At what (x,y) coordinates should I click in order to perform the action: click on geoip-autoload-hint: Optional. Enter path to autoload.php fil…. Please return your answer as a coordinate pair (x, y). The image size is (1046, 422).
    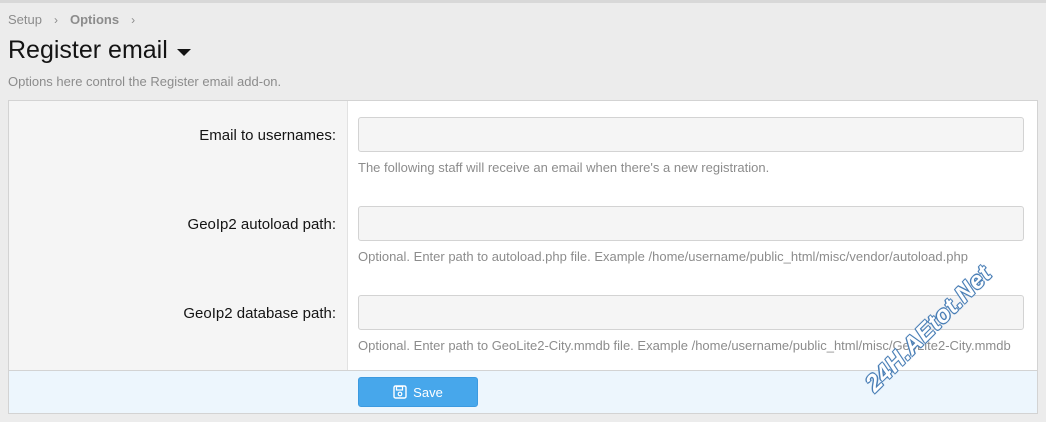
    Looking at the image, I should click on (663, 256).